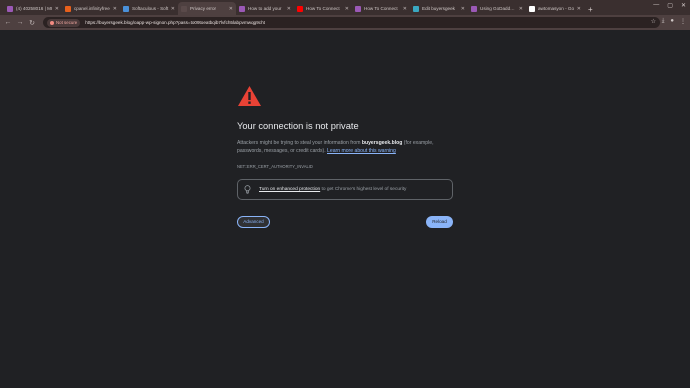 The height and width of the screenshot is (388, 690). I want to click on tab-1: cpanel.infinityfree ✕, so click(91, 8).